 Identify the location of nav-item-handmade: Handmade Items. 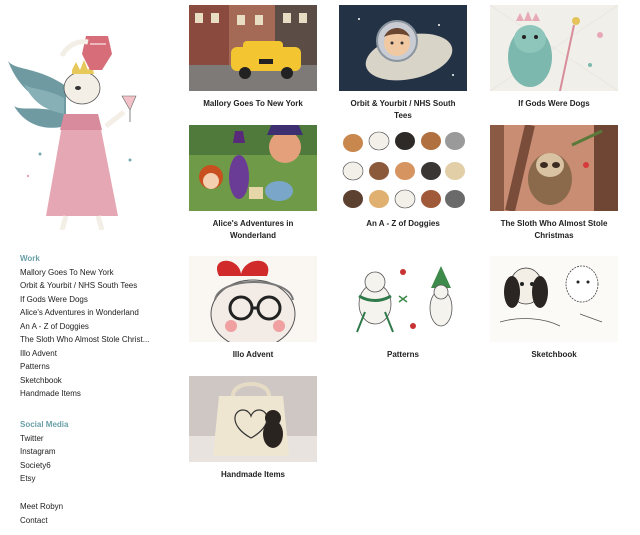
(84, 394).